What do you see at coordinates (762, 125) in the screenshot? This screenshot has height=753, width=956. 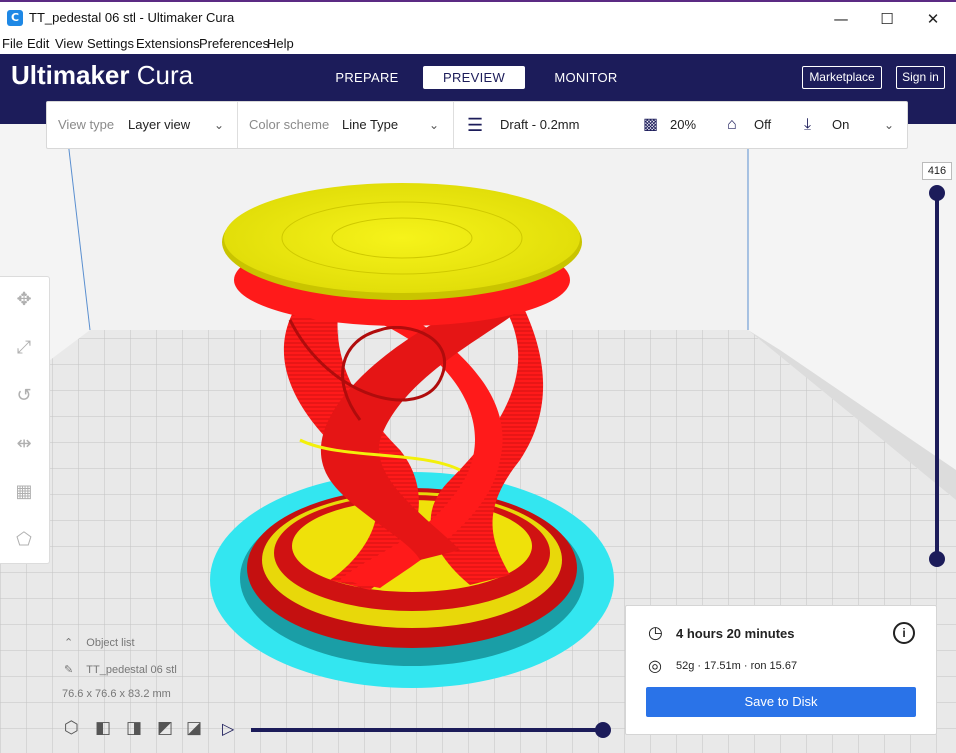 I see `support-value: Off` at bounding box center [762, 125].